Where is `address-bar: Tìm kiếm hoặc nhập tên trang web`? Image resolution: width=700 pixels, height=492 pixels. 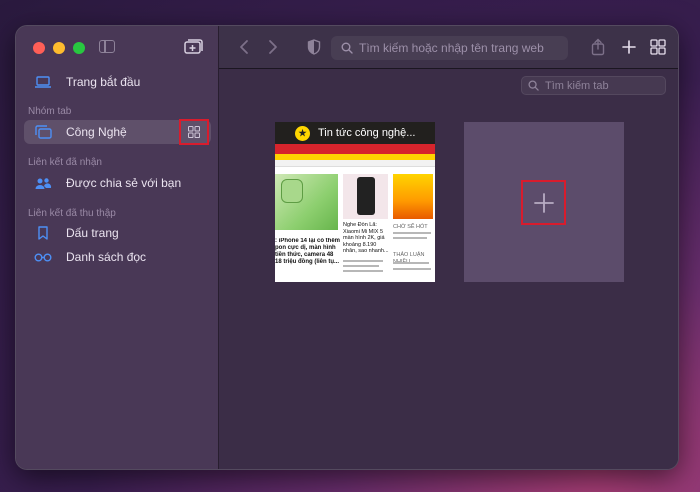 address-bar: Tìm kiếm hoặc nhập tên trang web is located at coordinates (449, 48).